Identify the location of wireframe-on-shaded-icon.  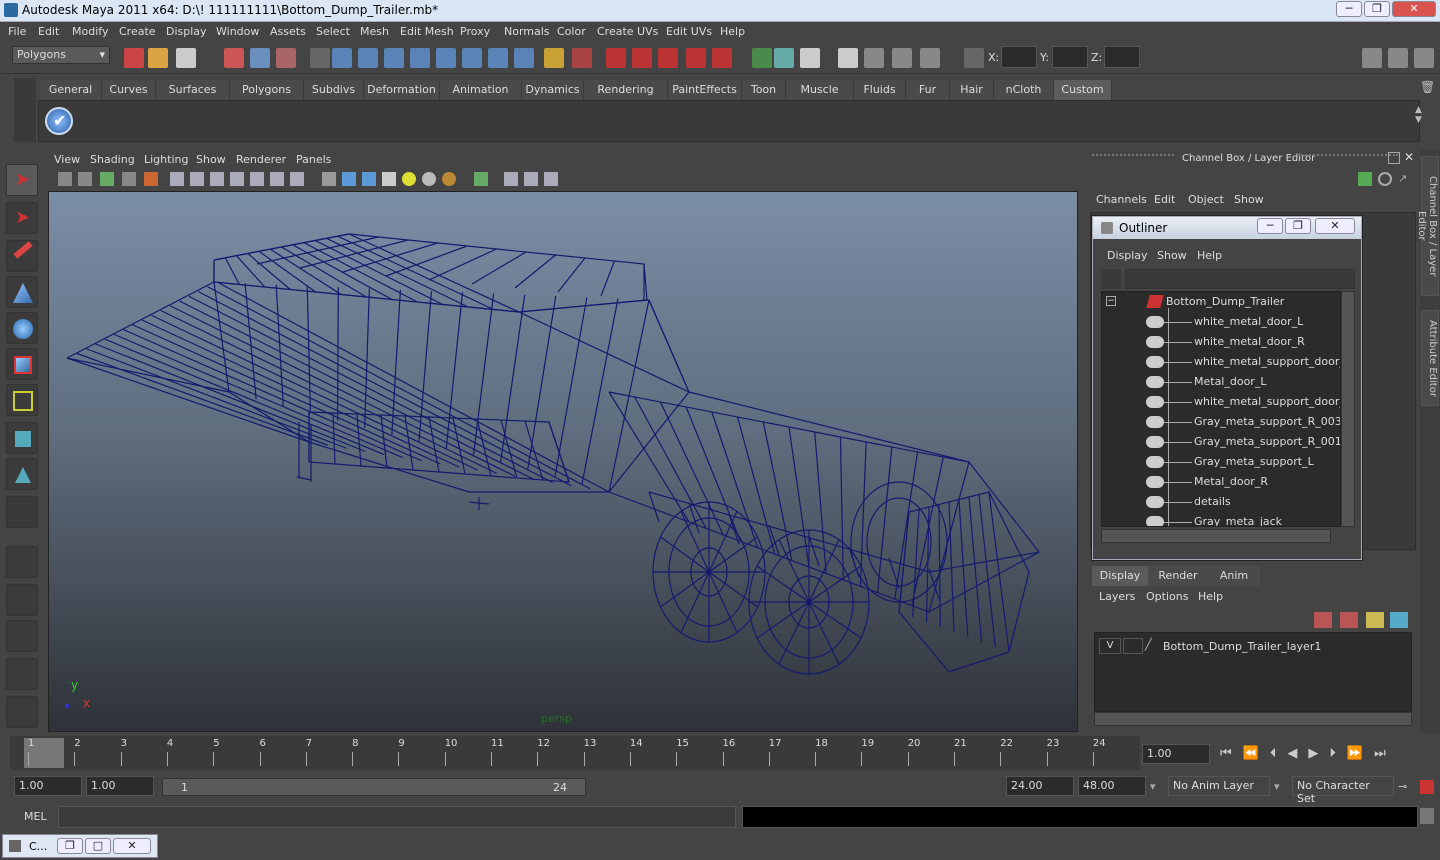
(217, 179).